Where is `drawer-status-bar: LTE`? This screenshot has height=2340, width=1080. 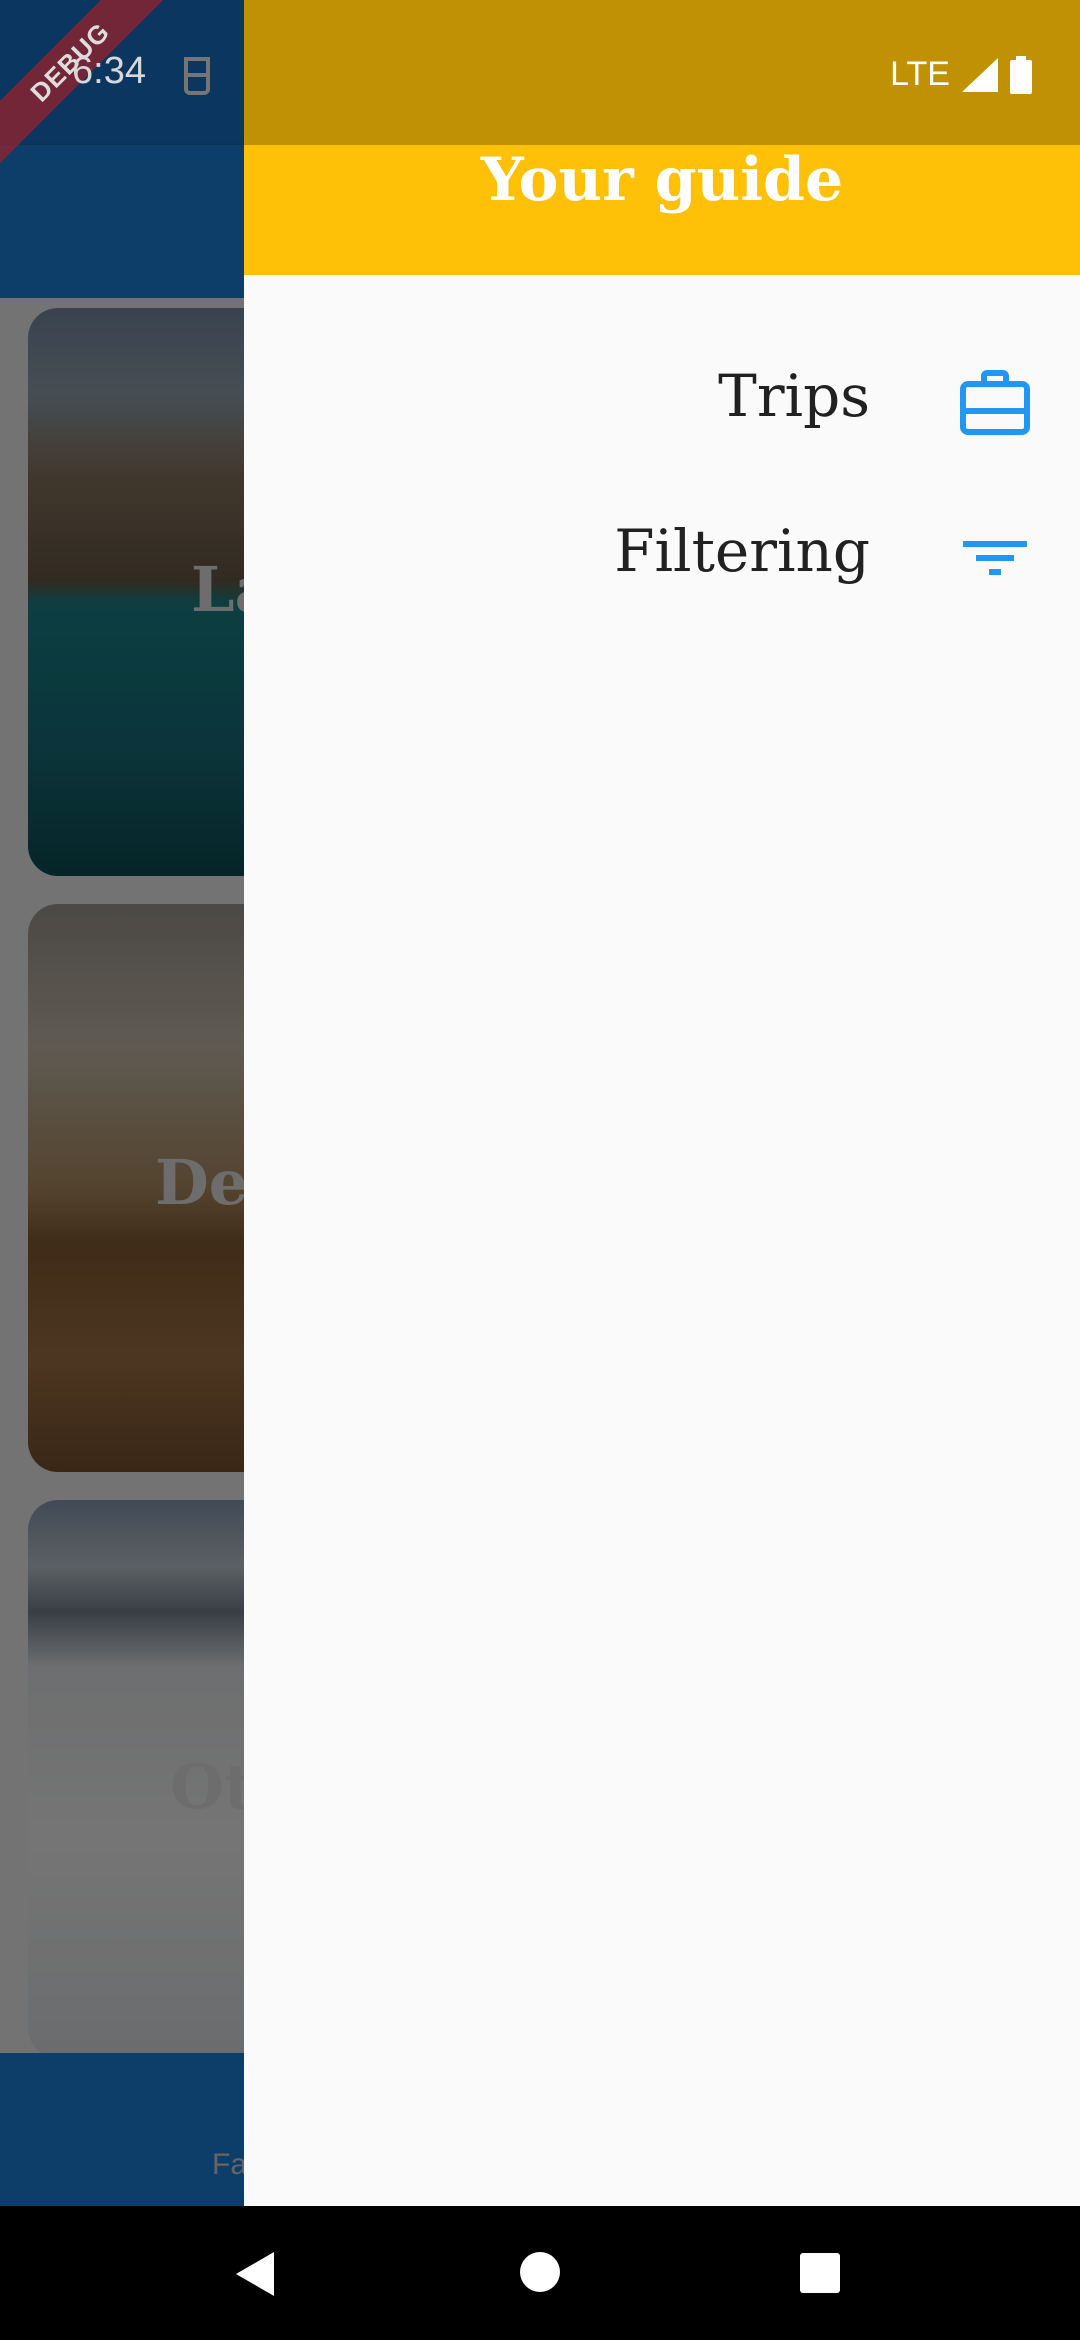 drawer-status-bar: LTE is located at coordinates (662, 72).